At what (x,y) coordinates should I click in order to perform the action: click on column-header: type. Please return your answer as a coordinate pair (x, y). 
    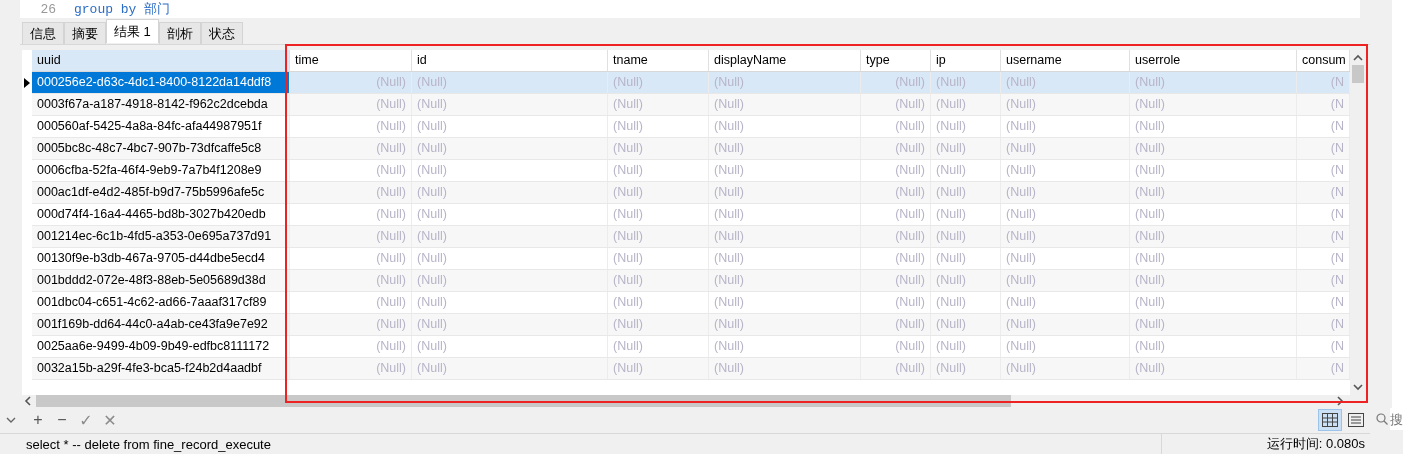
    Looking at the image, I should click on (896, 60).